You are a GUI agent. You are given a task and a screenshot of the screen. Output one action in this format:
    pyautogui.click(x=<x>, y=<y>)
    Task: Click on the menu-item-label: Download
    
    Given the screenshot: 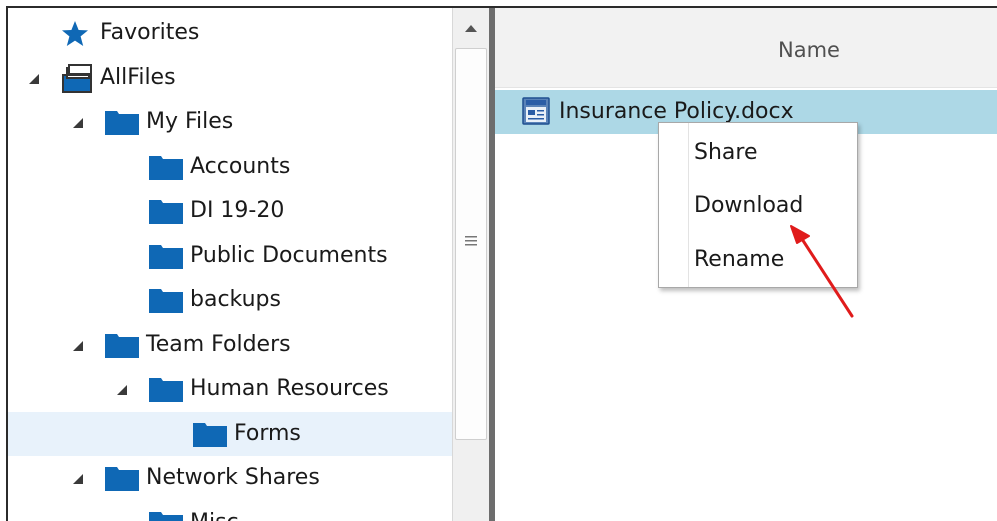 What is the action you would take?
    pyautogui.click(x=749, y=205)
    